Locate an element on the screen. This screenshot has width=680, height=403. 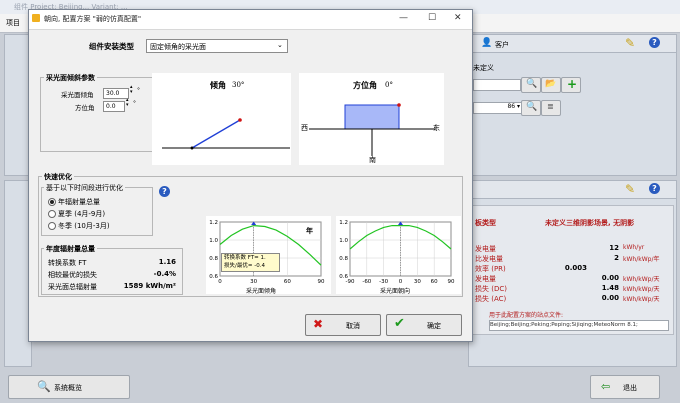
maximize-icon: ☐ is located at coordinates (432, 18).